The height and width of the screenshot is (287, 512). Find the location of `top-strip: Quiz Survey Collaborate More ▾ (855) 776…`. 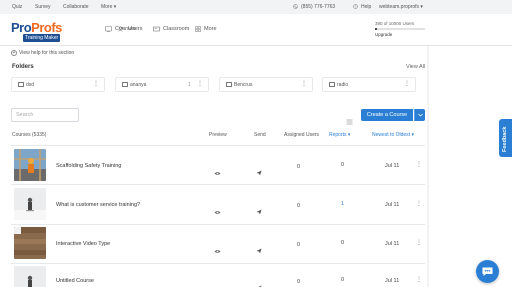

top-strip: Quiz Survey Collaborate More ▾ (855) 776… is located at coordinates (256, 7).